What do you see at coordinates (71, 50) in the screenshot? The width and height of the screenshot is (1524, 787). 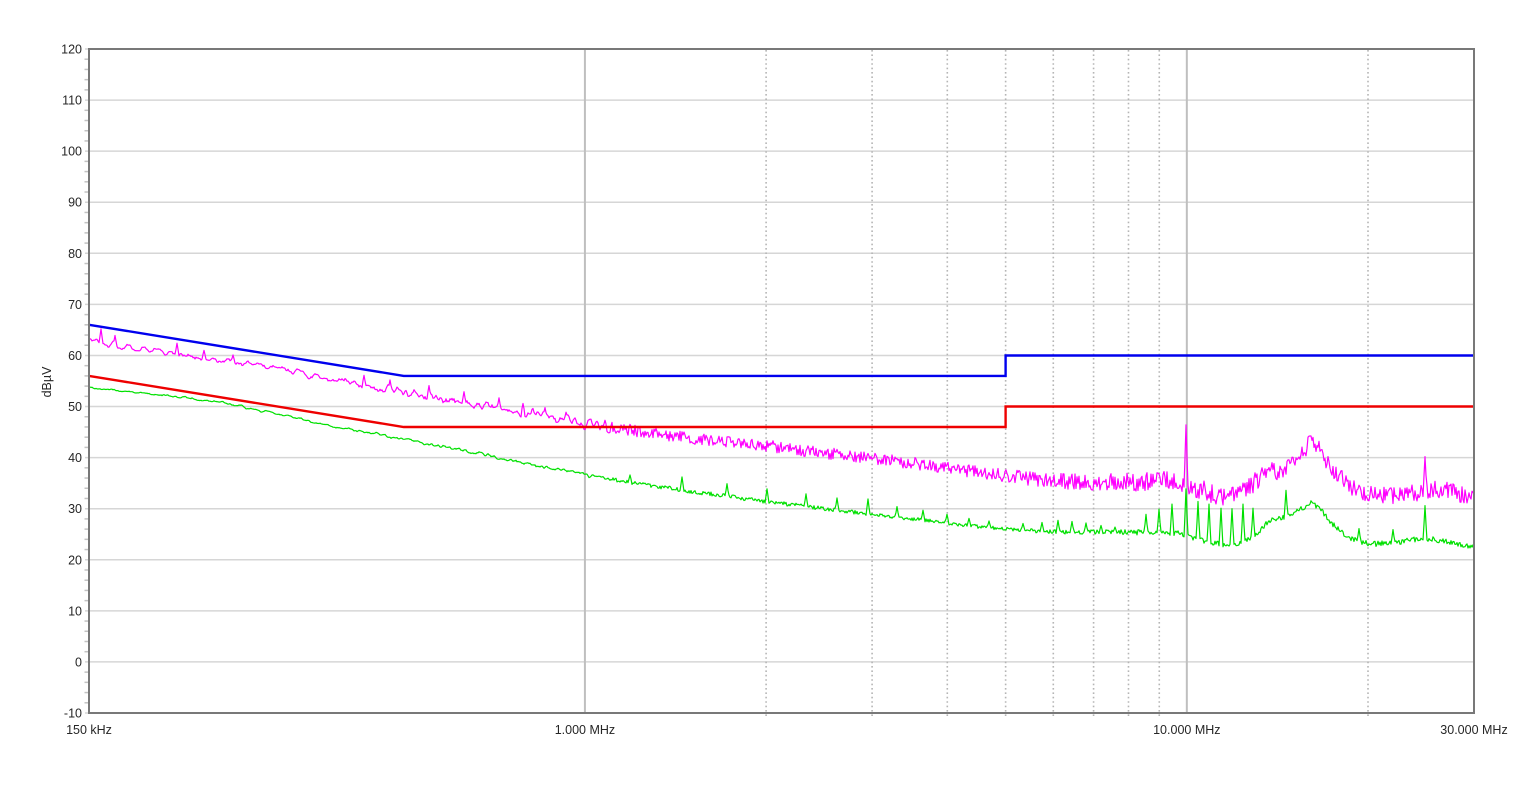 I see `y-tick-label: 120` at bounding box center [71, 50].